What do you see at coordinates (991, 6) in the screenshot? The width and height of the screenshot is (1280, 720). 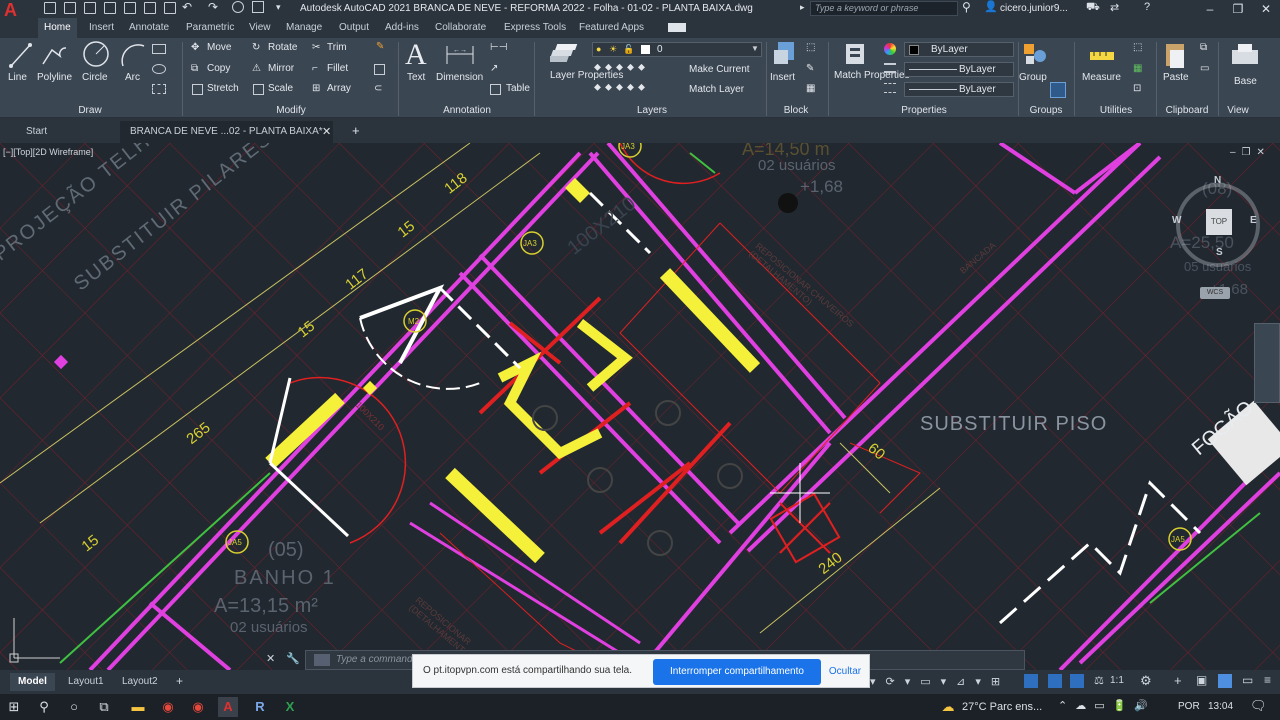 I see `user-icon: 👤` at bounding box center [991, 6].